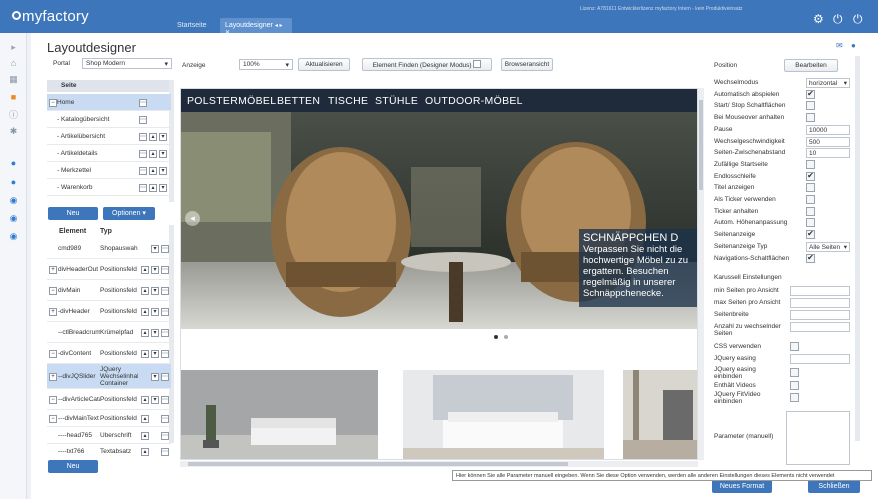 The width and height of the screenshot is (878, 499). What do you see at coordinates (828, 83) in the screenshot?
I see `property-select: horizontal ▾` at bounding box center [828, 83].